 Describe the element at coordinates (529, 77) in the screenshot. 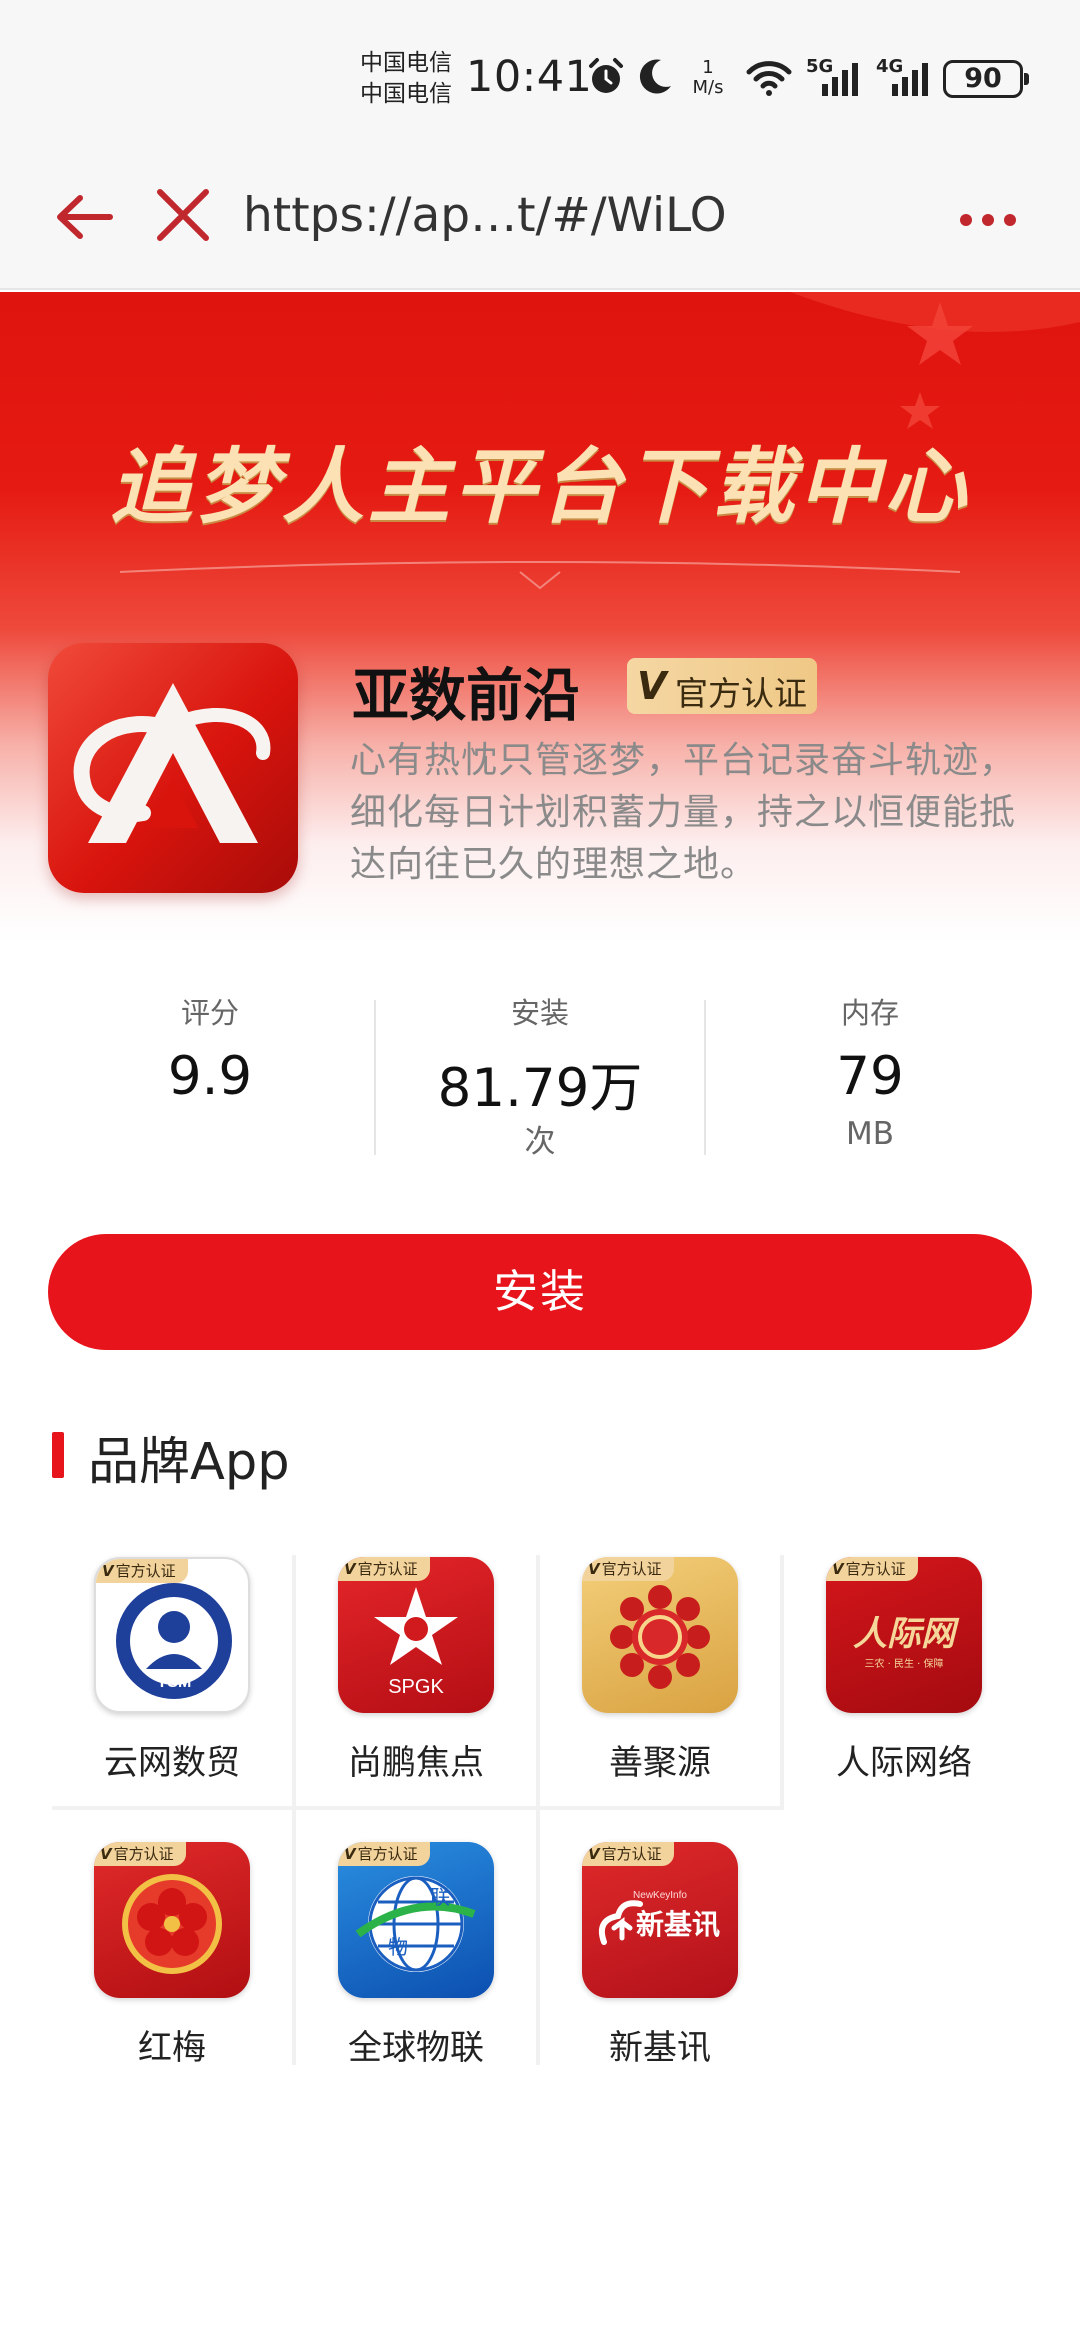

I see `clock: 10:41` at that location.